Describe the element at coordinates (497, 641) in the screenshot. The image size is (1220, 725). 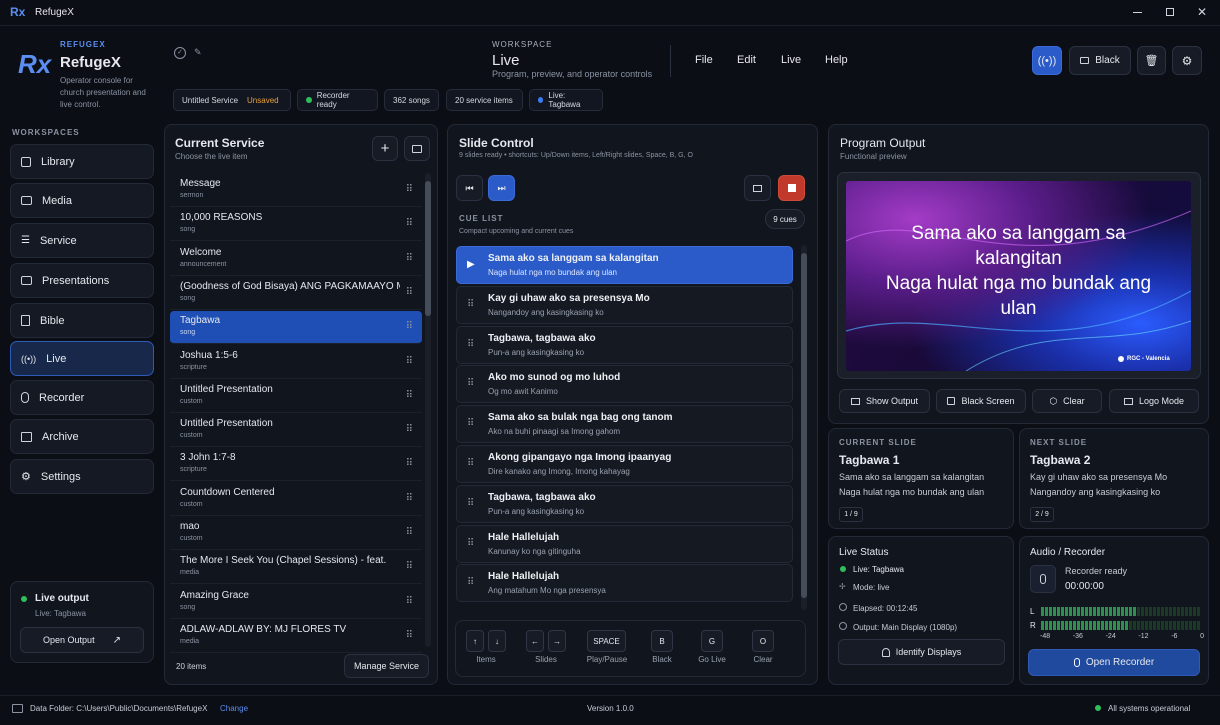
I see `key-down: ↓` at that location.